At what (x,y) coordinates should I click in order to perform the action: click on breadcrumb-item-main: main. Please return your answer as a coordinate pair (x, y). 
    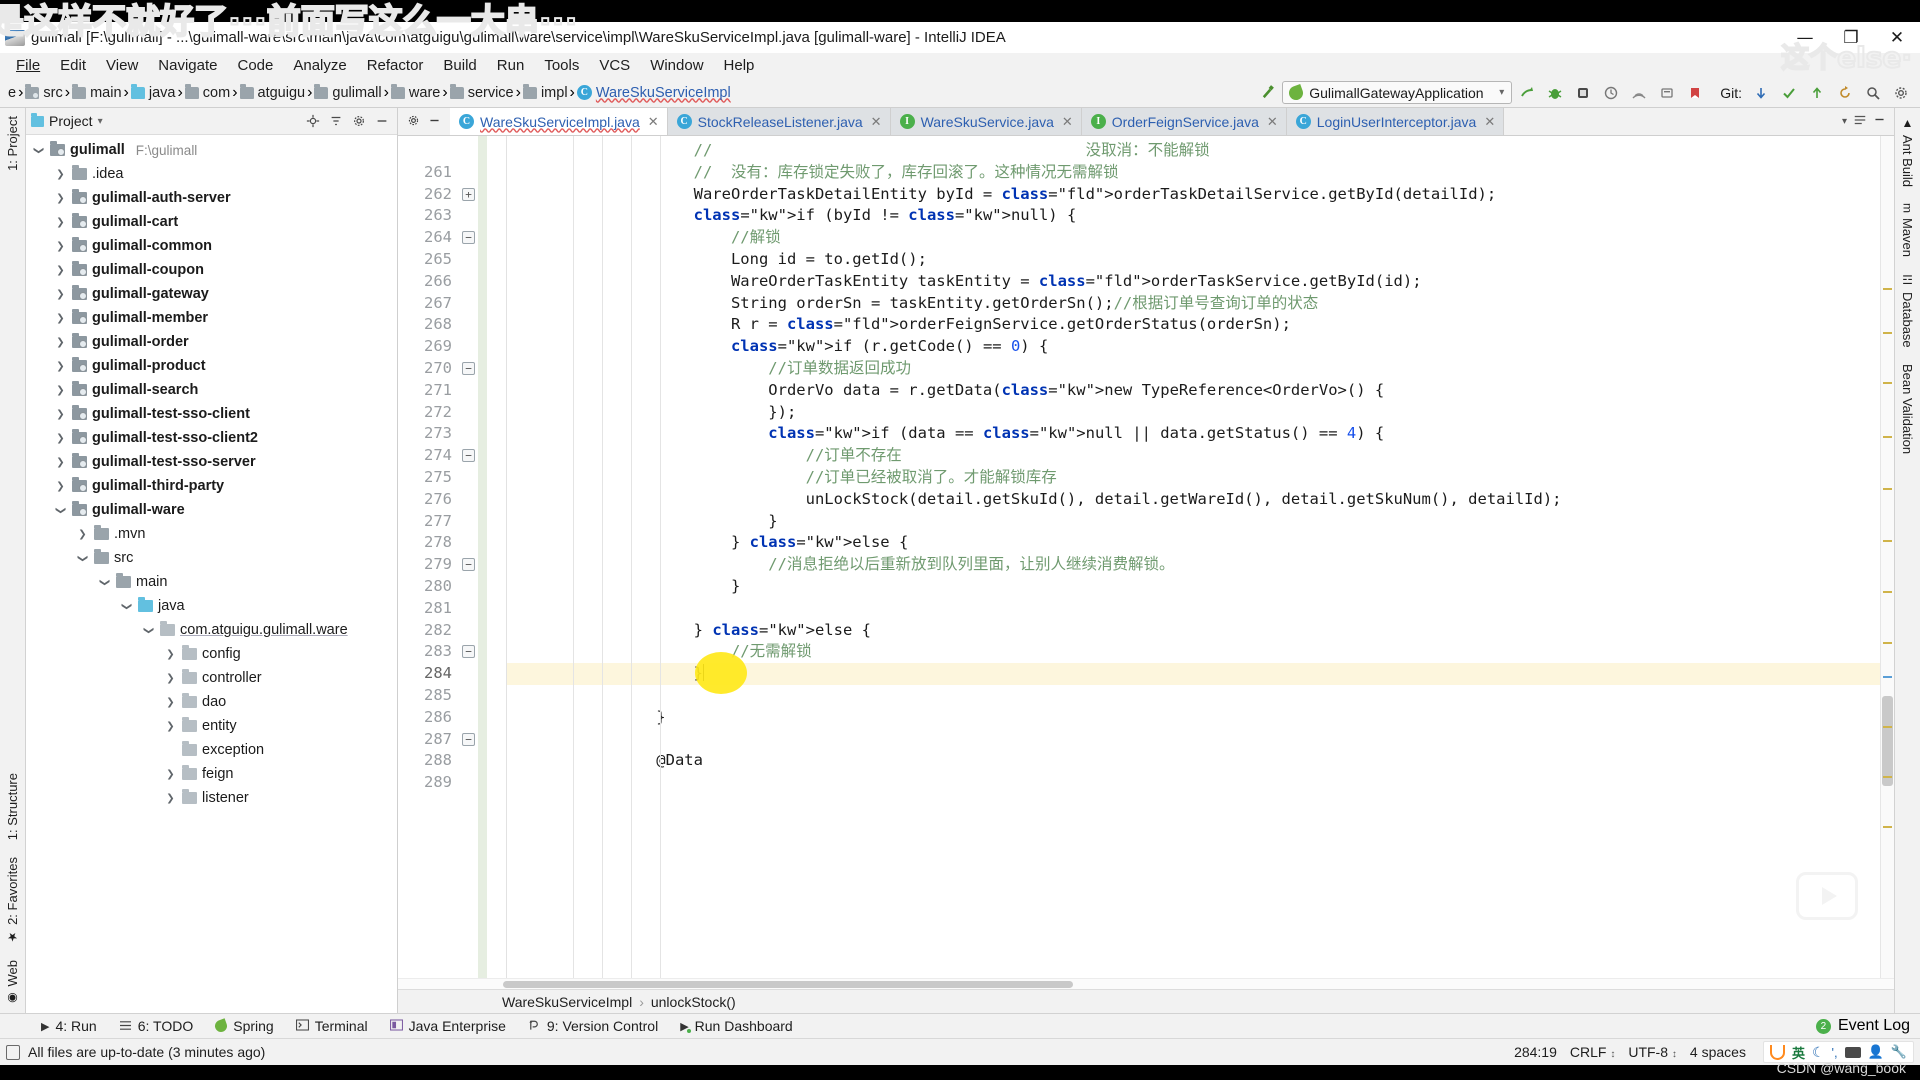
    Looking at the image, I should click on (96, 92).